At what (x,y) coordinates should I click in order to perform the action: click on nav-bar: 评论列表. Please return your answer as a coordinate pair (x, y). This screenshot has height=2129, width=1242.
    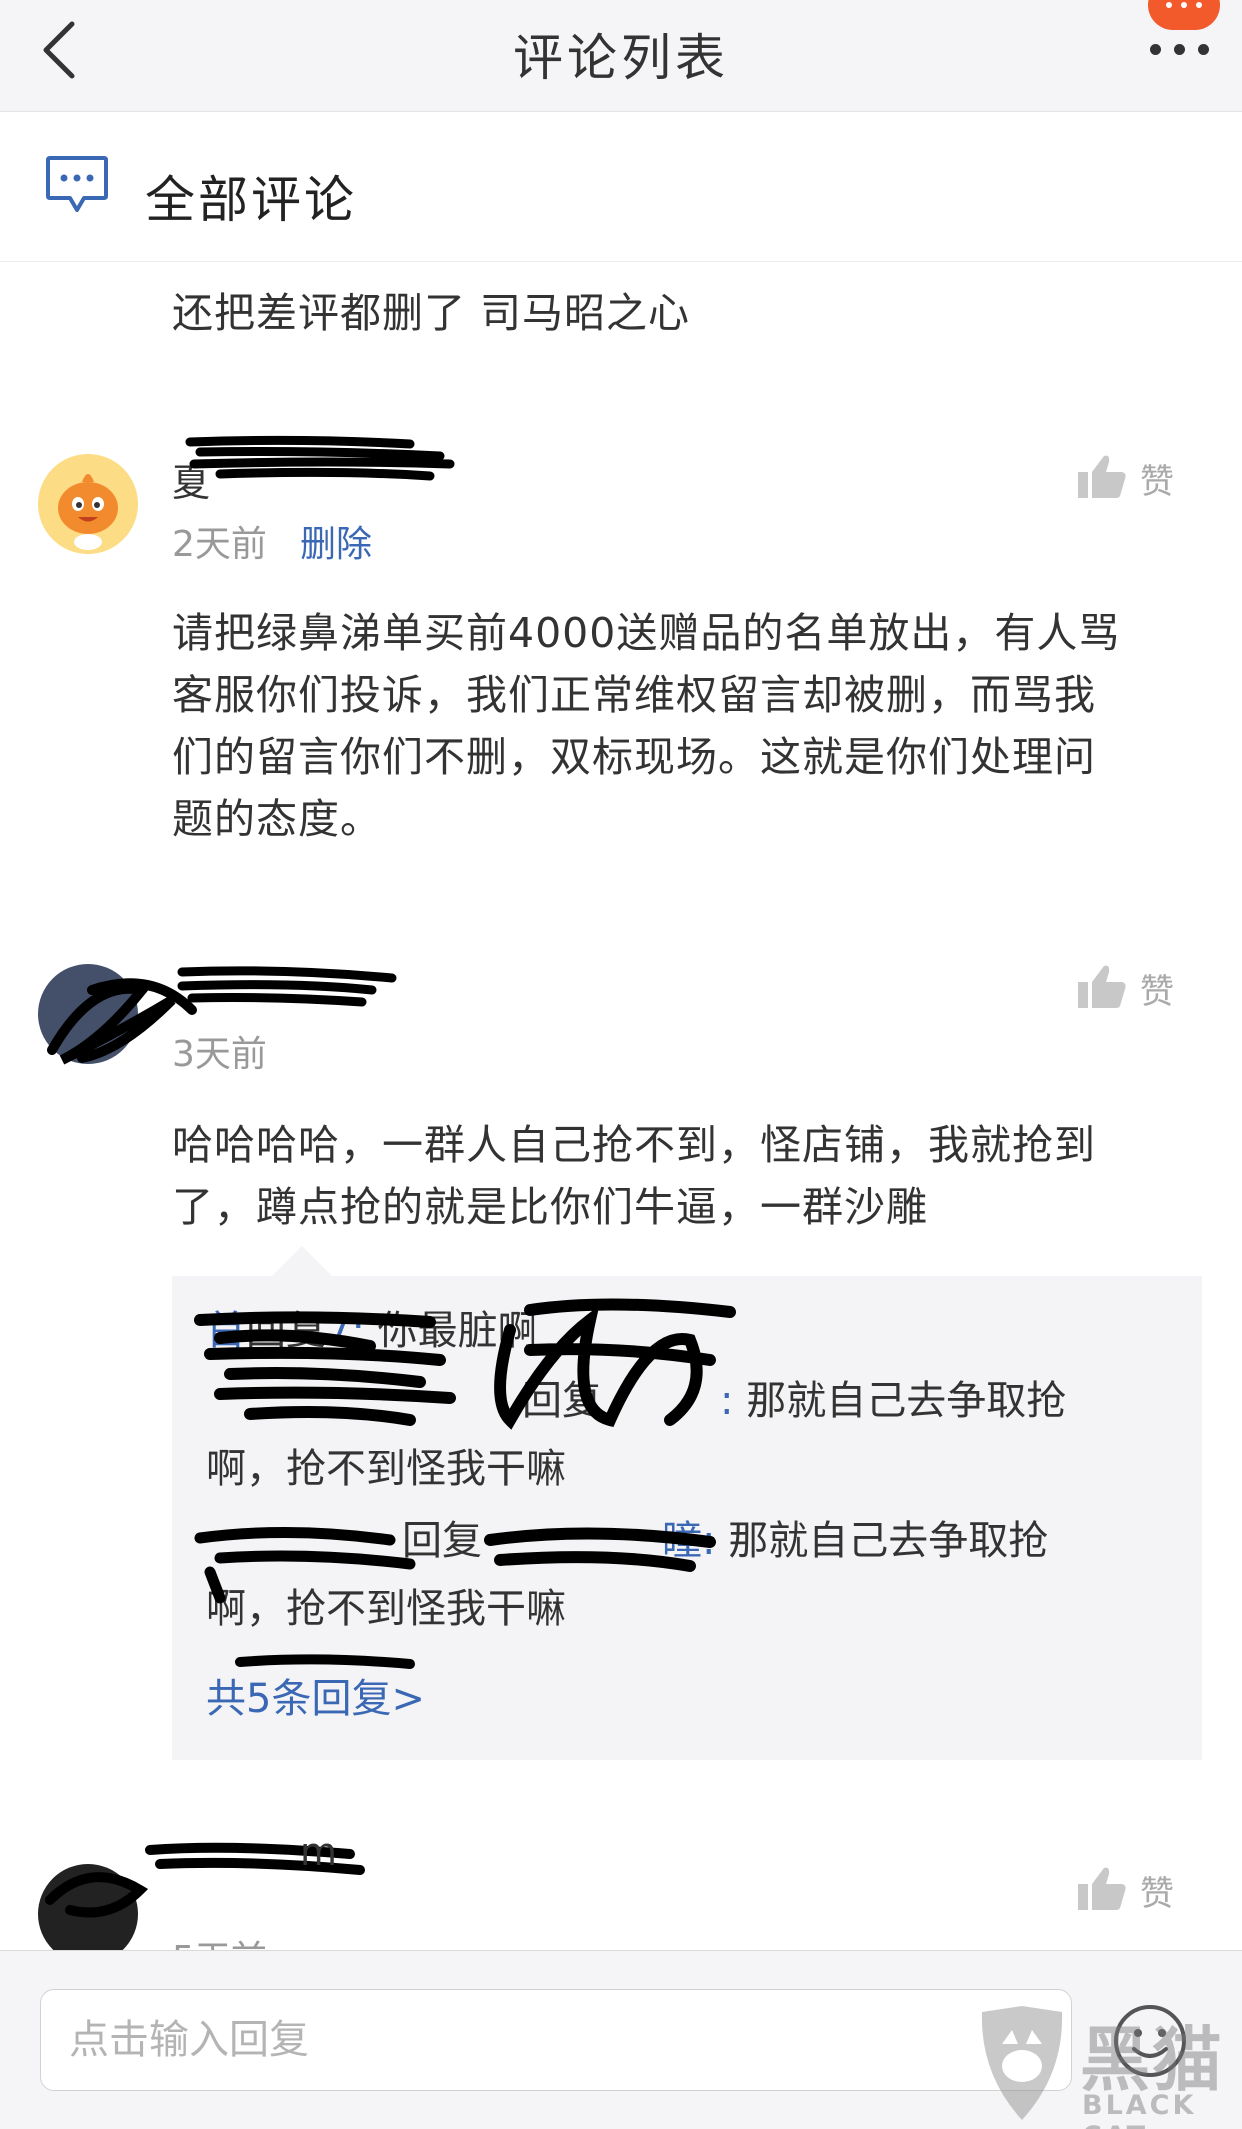
    Looking at the image, I should click on (621, 56).